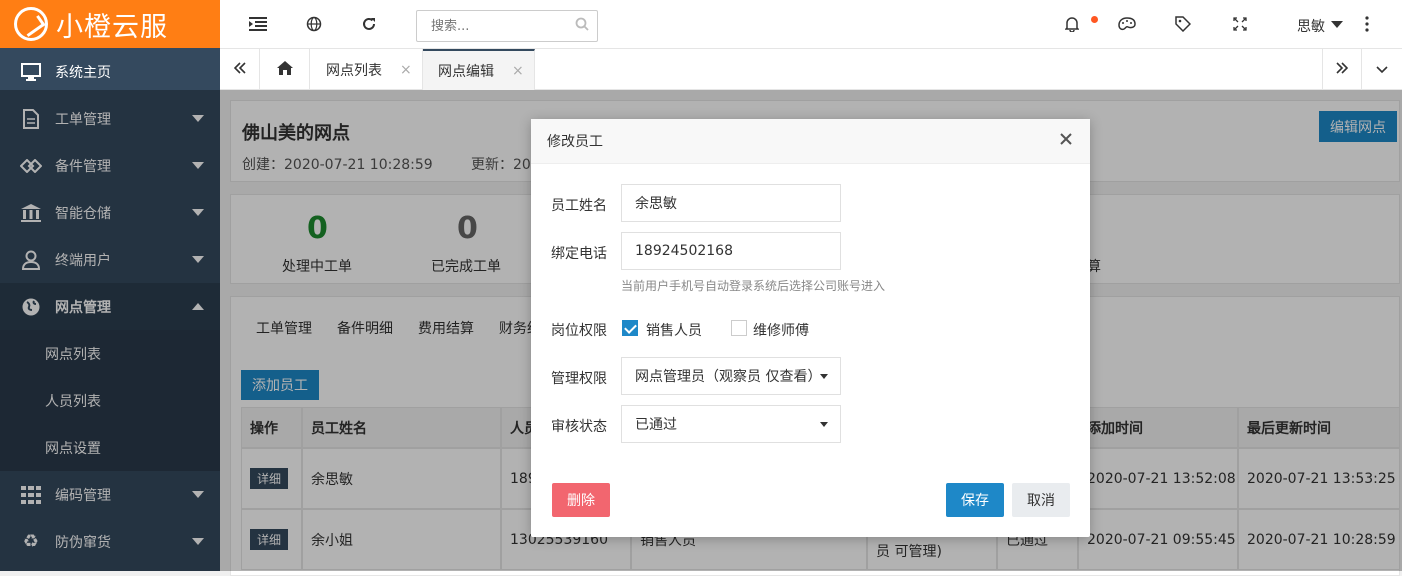 This screenshot has width=1402, height=576. I want to click on status-select-value: 已通过, so click(656, 425).